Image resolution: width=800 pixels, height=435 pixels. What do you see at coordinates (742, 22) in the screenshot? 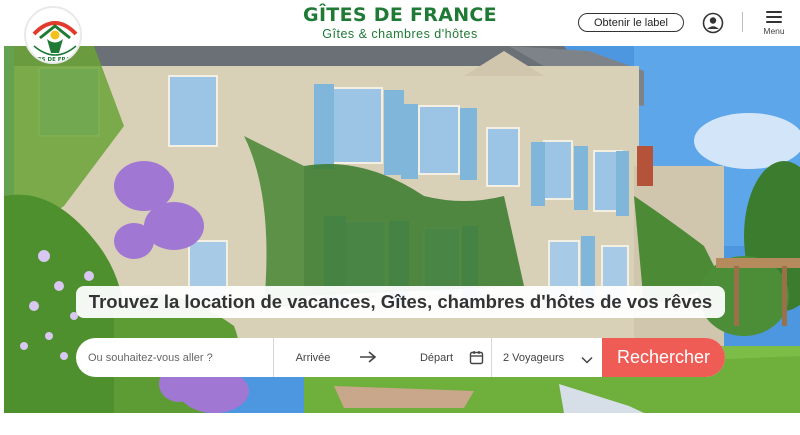
I see `header-divider` at bounding box center [742, 22].